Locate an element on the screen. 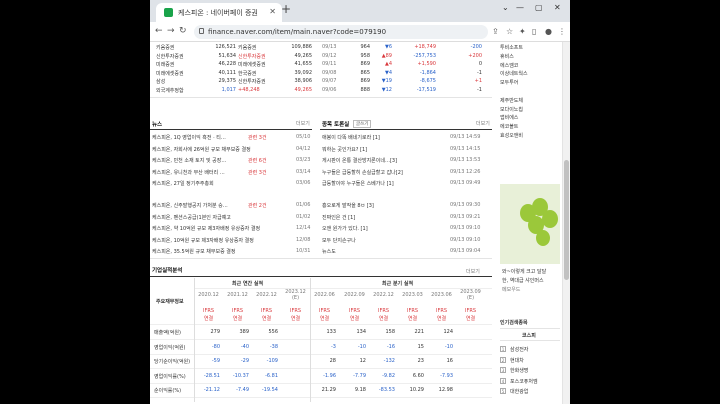 Image resolution: width=720 pixels, height=404 pixels. investor-price: 964 is located at coordinates (365, 47).